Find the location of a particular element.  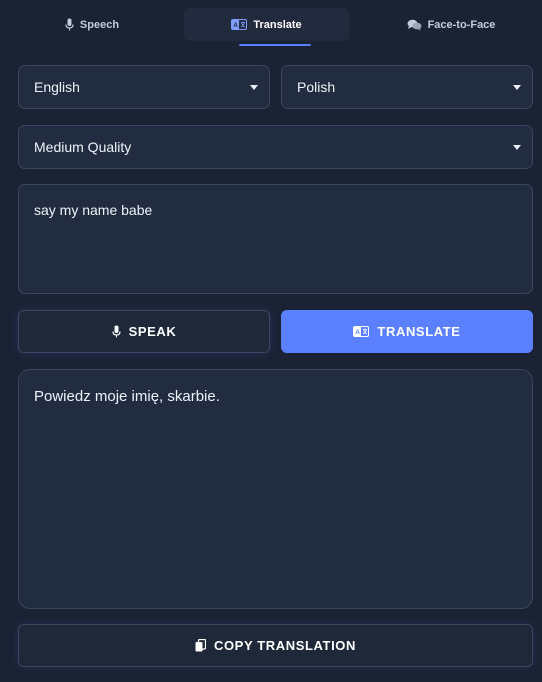

tab-speech: Speech is located at coordinates (92, 24).